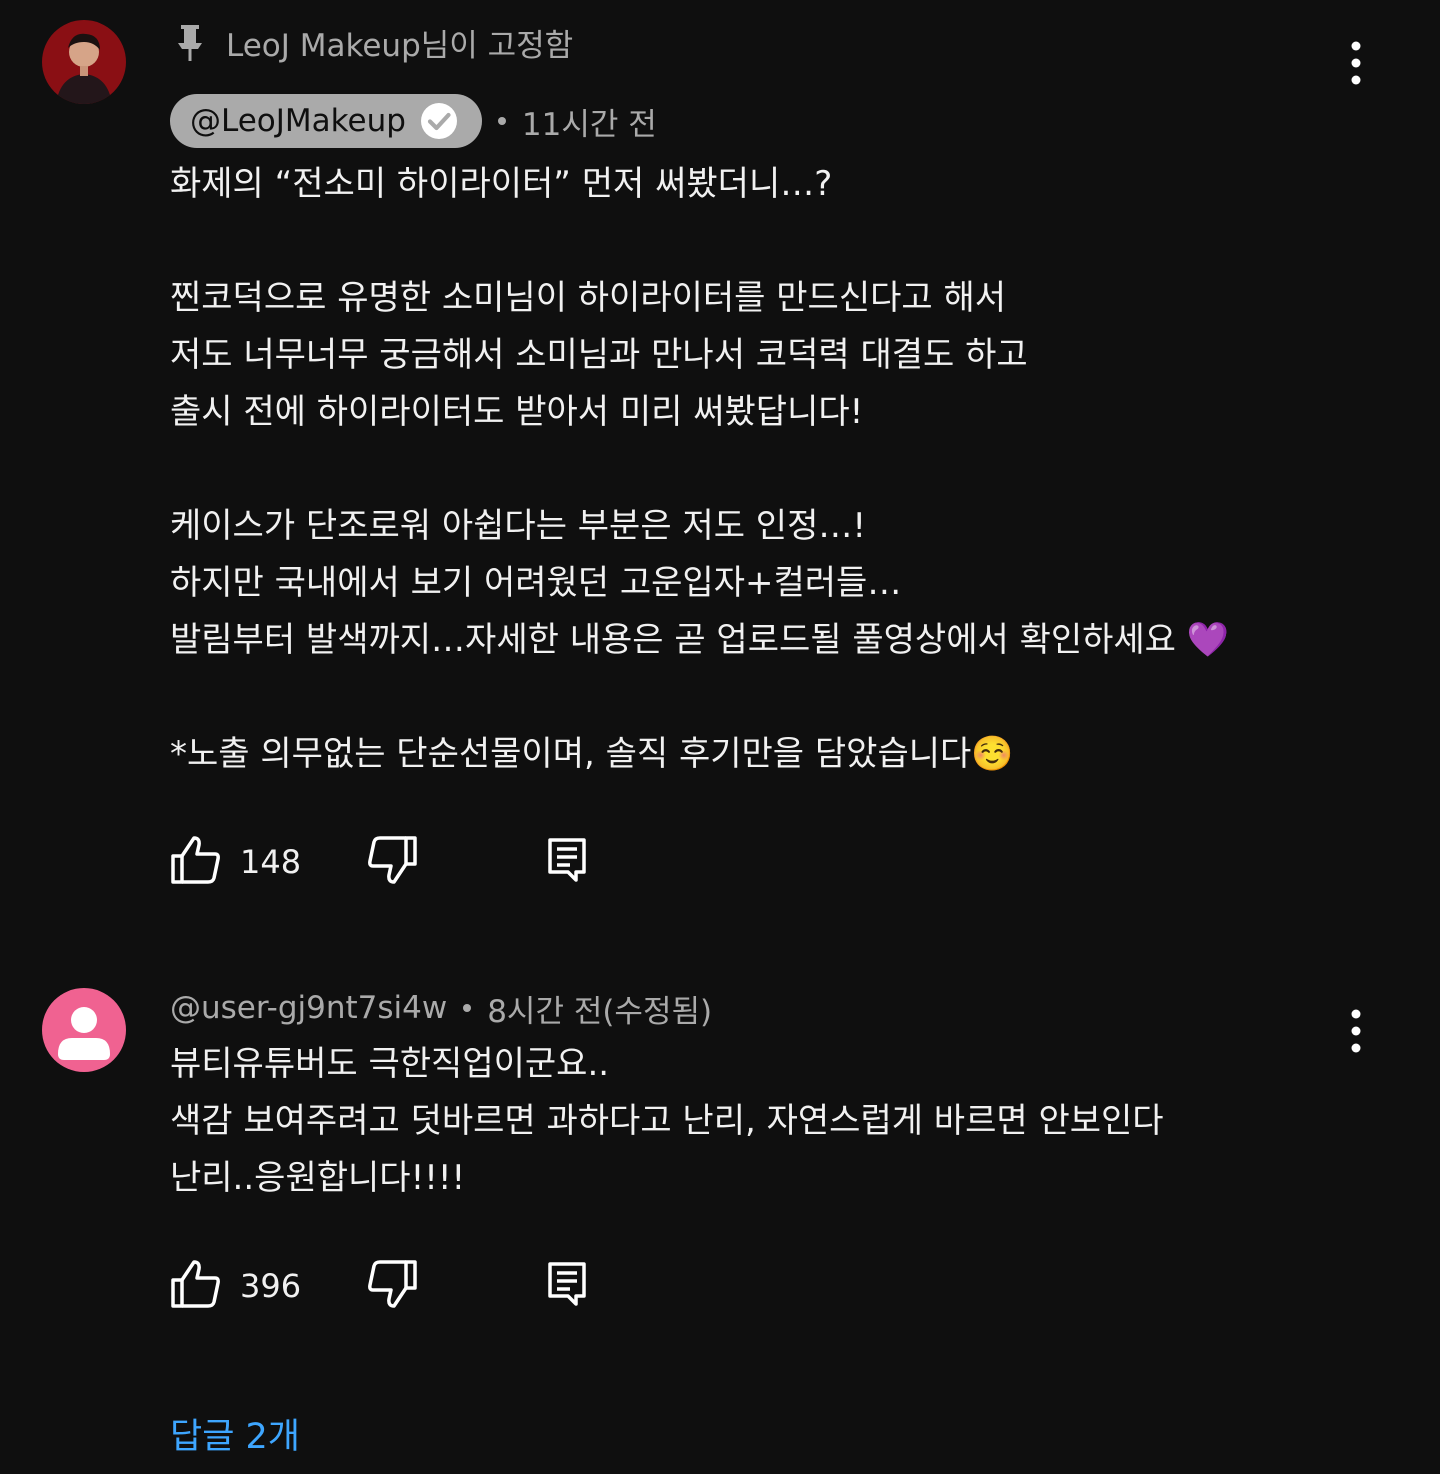 This screenshot has height=1474, width=1440. I want to click on comment-timestamp: 8시간 전(수정됨), so click(599, 1008).